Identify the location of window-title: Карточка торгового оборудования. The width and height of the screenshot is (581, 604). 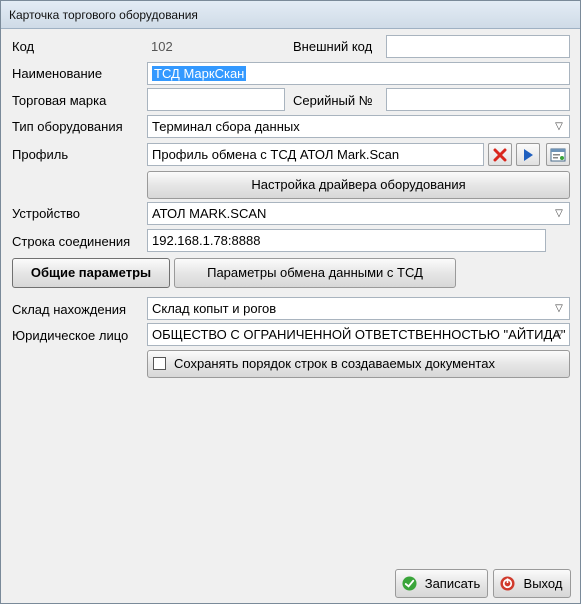
(103, 15).